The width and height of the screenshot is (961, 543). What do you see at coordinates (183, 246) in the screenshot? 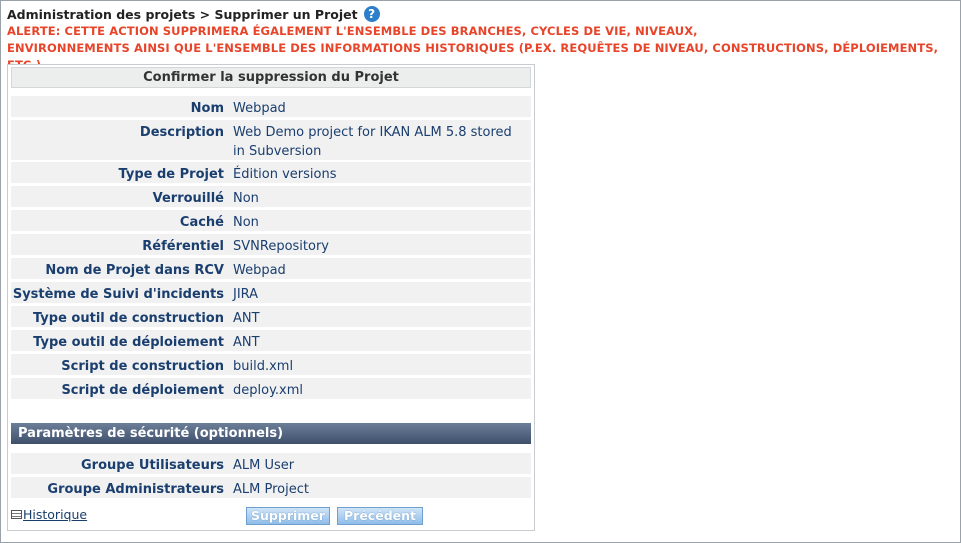
I see `field-label: Référentiel` at bounding box center [183, 246].